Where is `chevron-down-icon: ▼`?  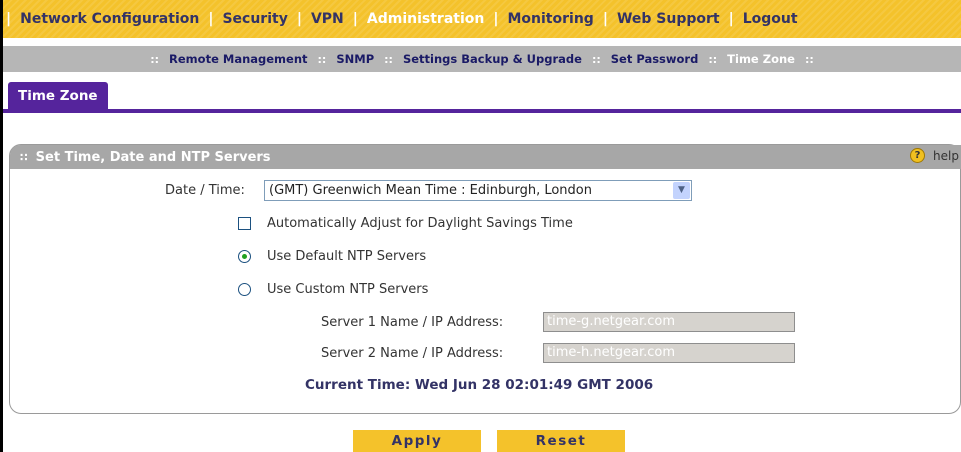 chevron-down-icon: ▼ is located at coordinates (681, 190).